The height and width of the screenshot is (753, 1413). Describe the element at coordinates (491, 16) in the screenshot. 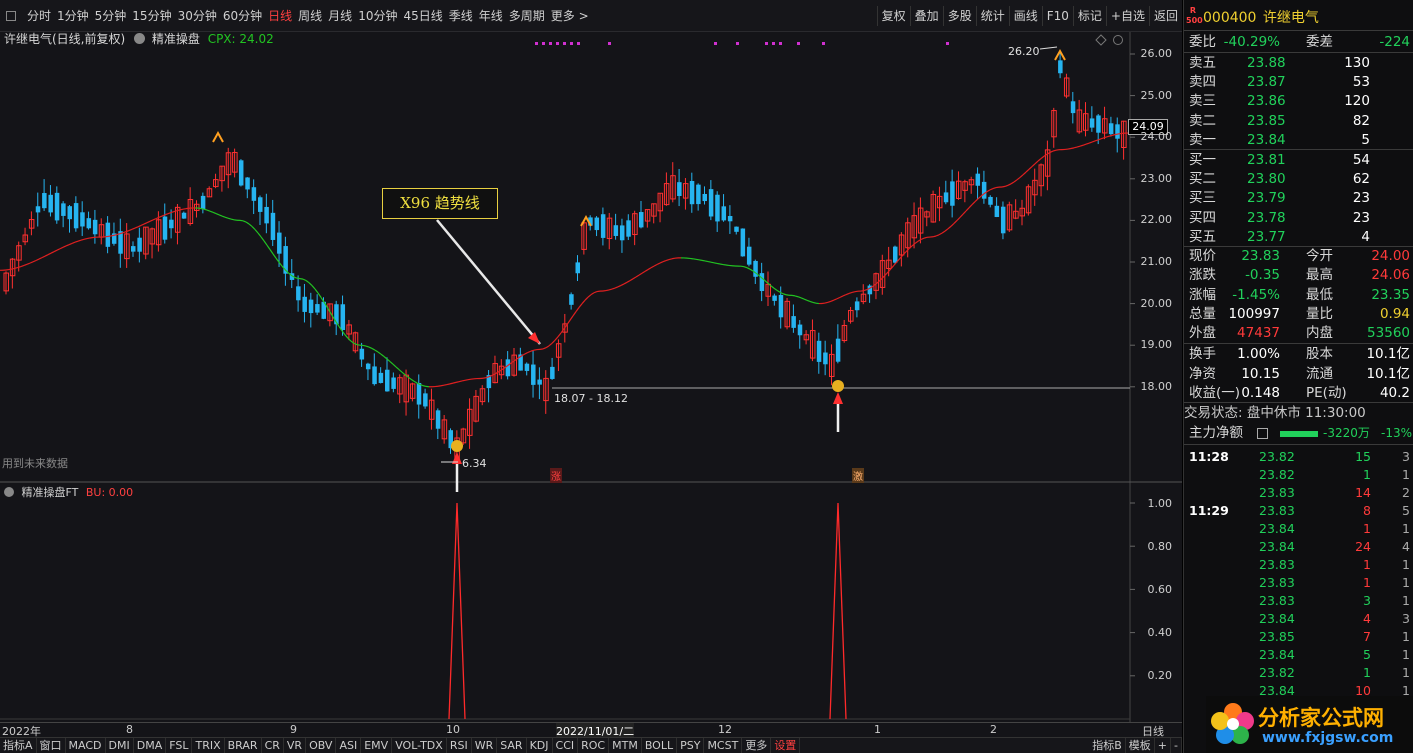

I see `period-tab-12: 年线` at that location.